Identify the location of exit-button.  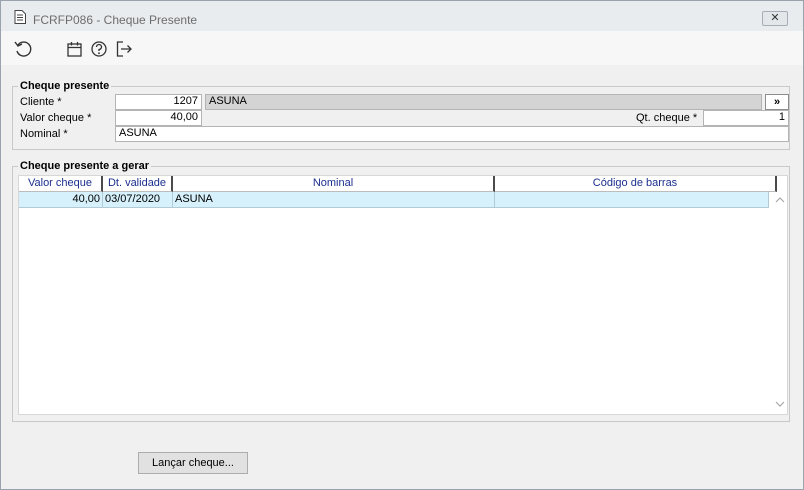
(124, 49).